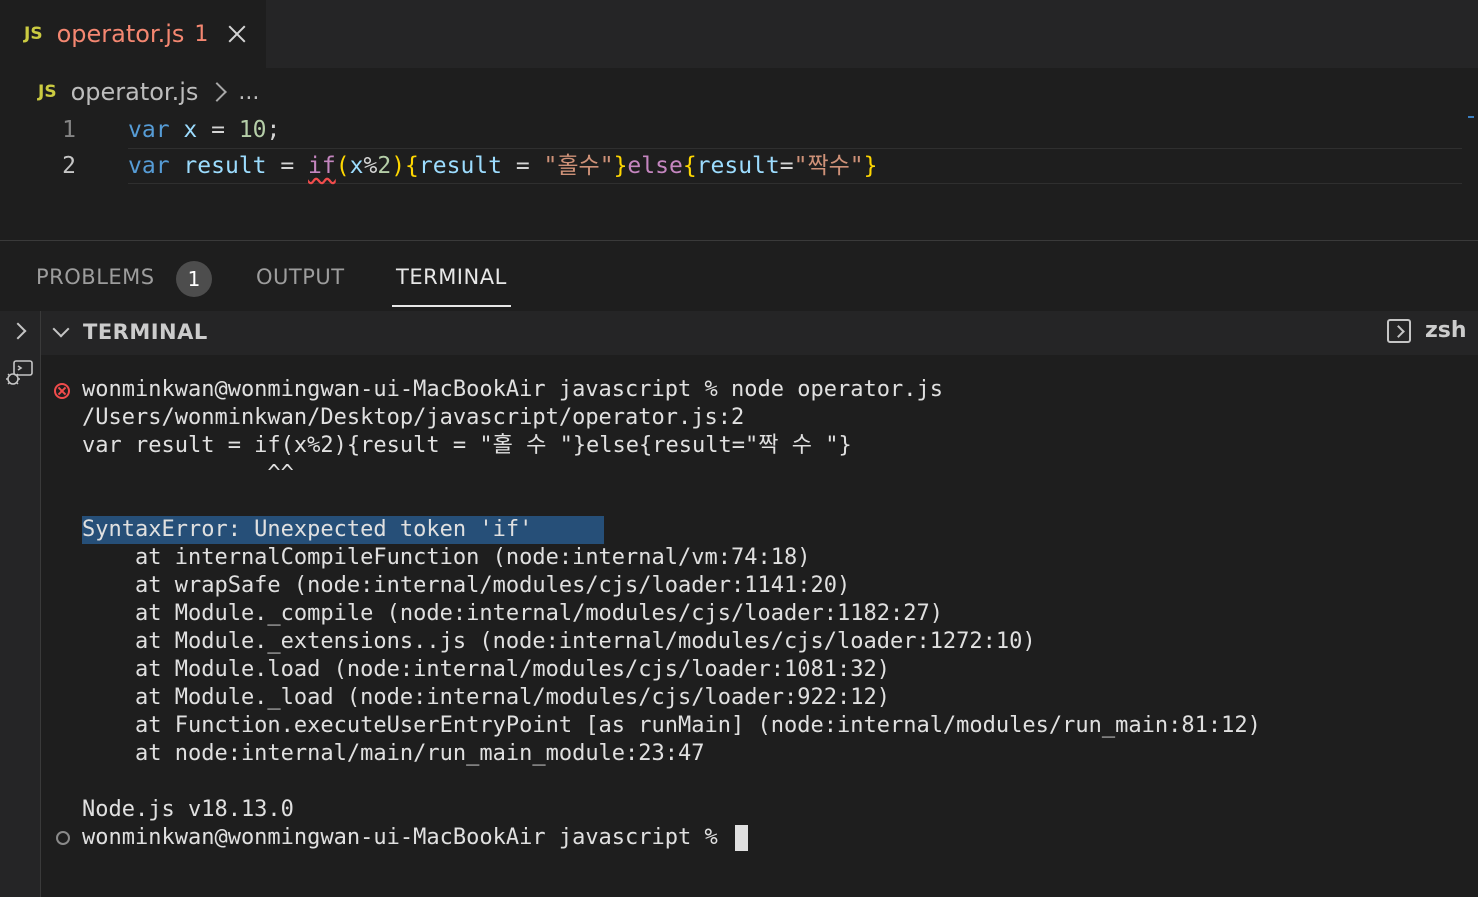 This screenshot has height=897, width=1478. What do you see at coordinates (300, 285) in the screenshot?
I see `tab-output: OUTPUT` at bounding box center [300, 285].